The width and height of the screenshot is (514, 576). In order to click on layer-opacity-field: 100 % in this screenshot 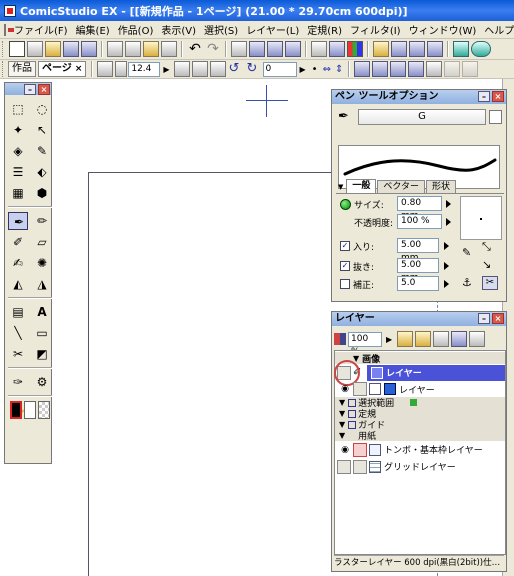, I will do `click(365, 344)`.